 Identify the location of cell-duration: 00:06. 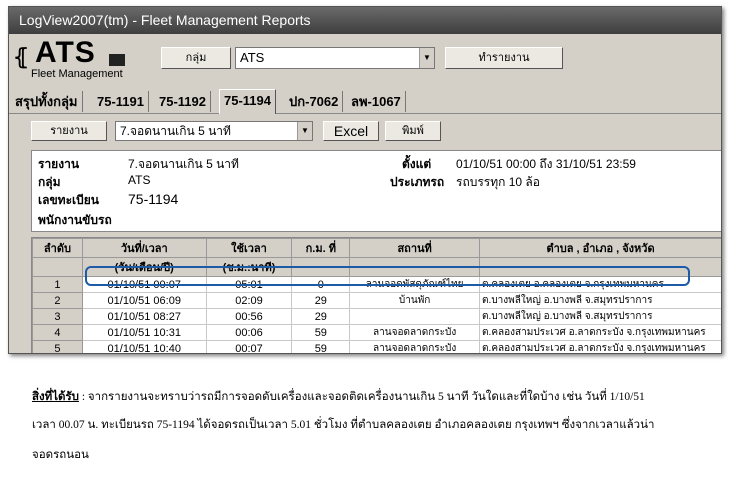
(249, 332).